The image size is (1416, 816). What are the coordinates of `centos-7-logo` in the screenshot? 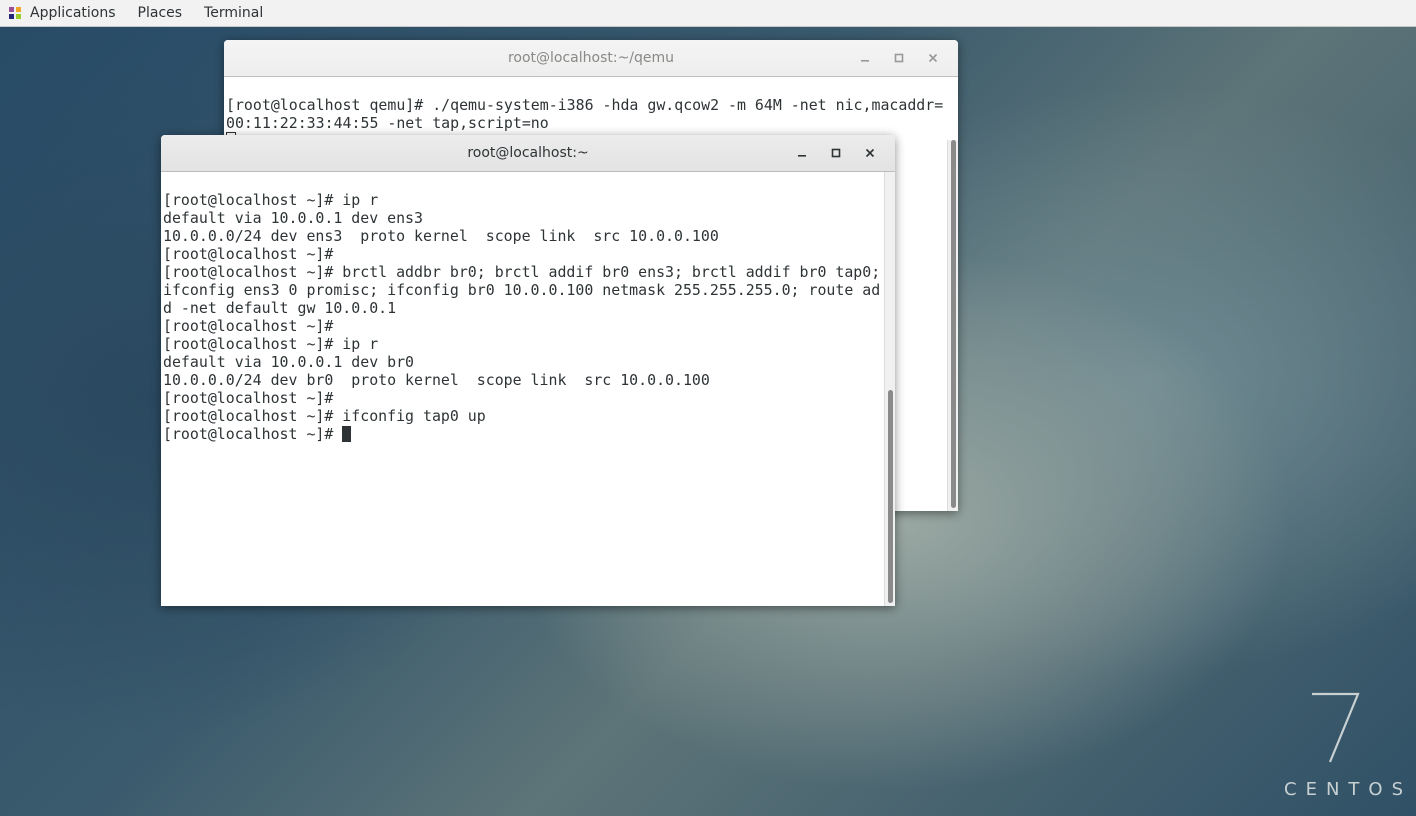 It's located at (1336, 727).